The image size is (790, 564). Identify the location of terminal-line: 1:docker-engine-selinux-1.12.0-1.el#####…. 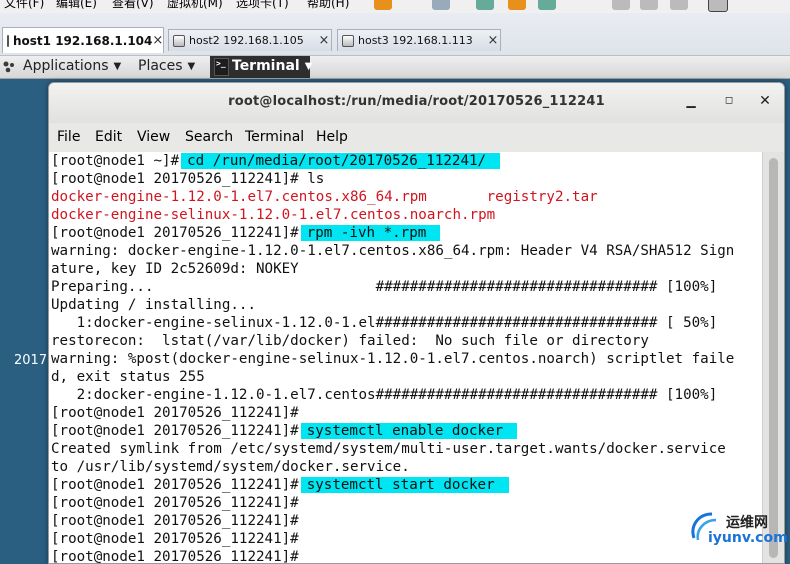
(392, 323).